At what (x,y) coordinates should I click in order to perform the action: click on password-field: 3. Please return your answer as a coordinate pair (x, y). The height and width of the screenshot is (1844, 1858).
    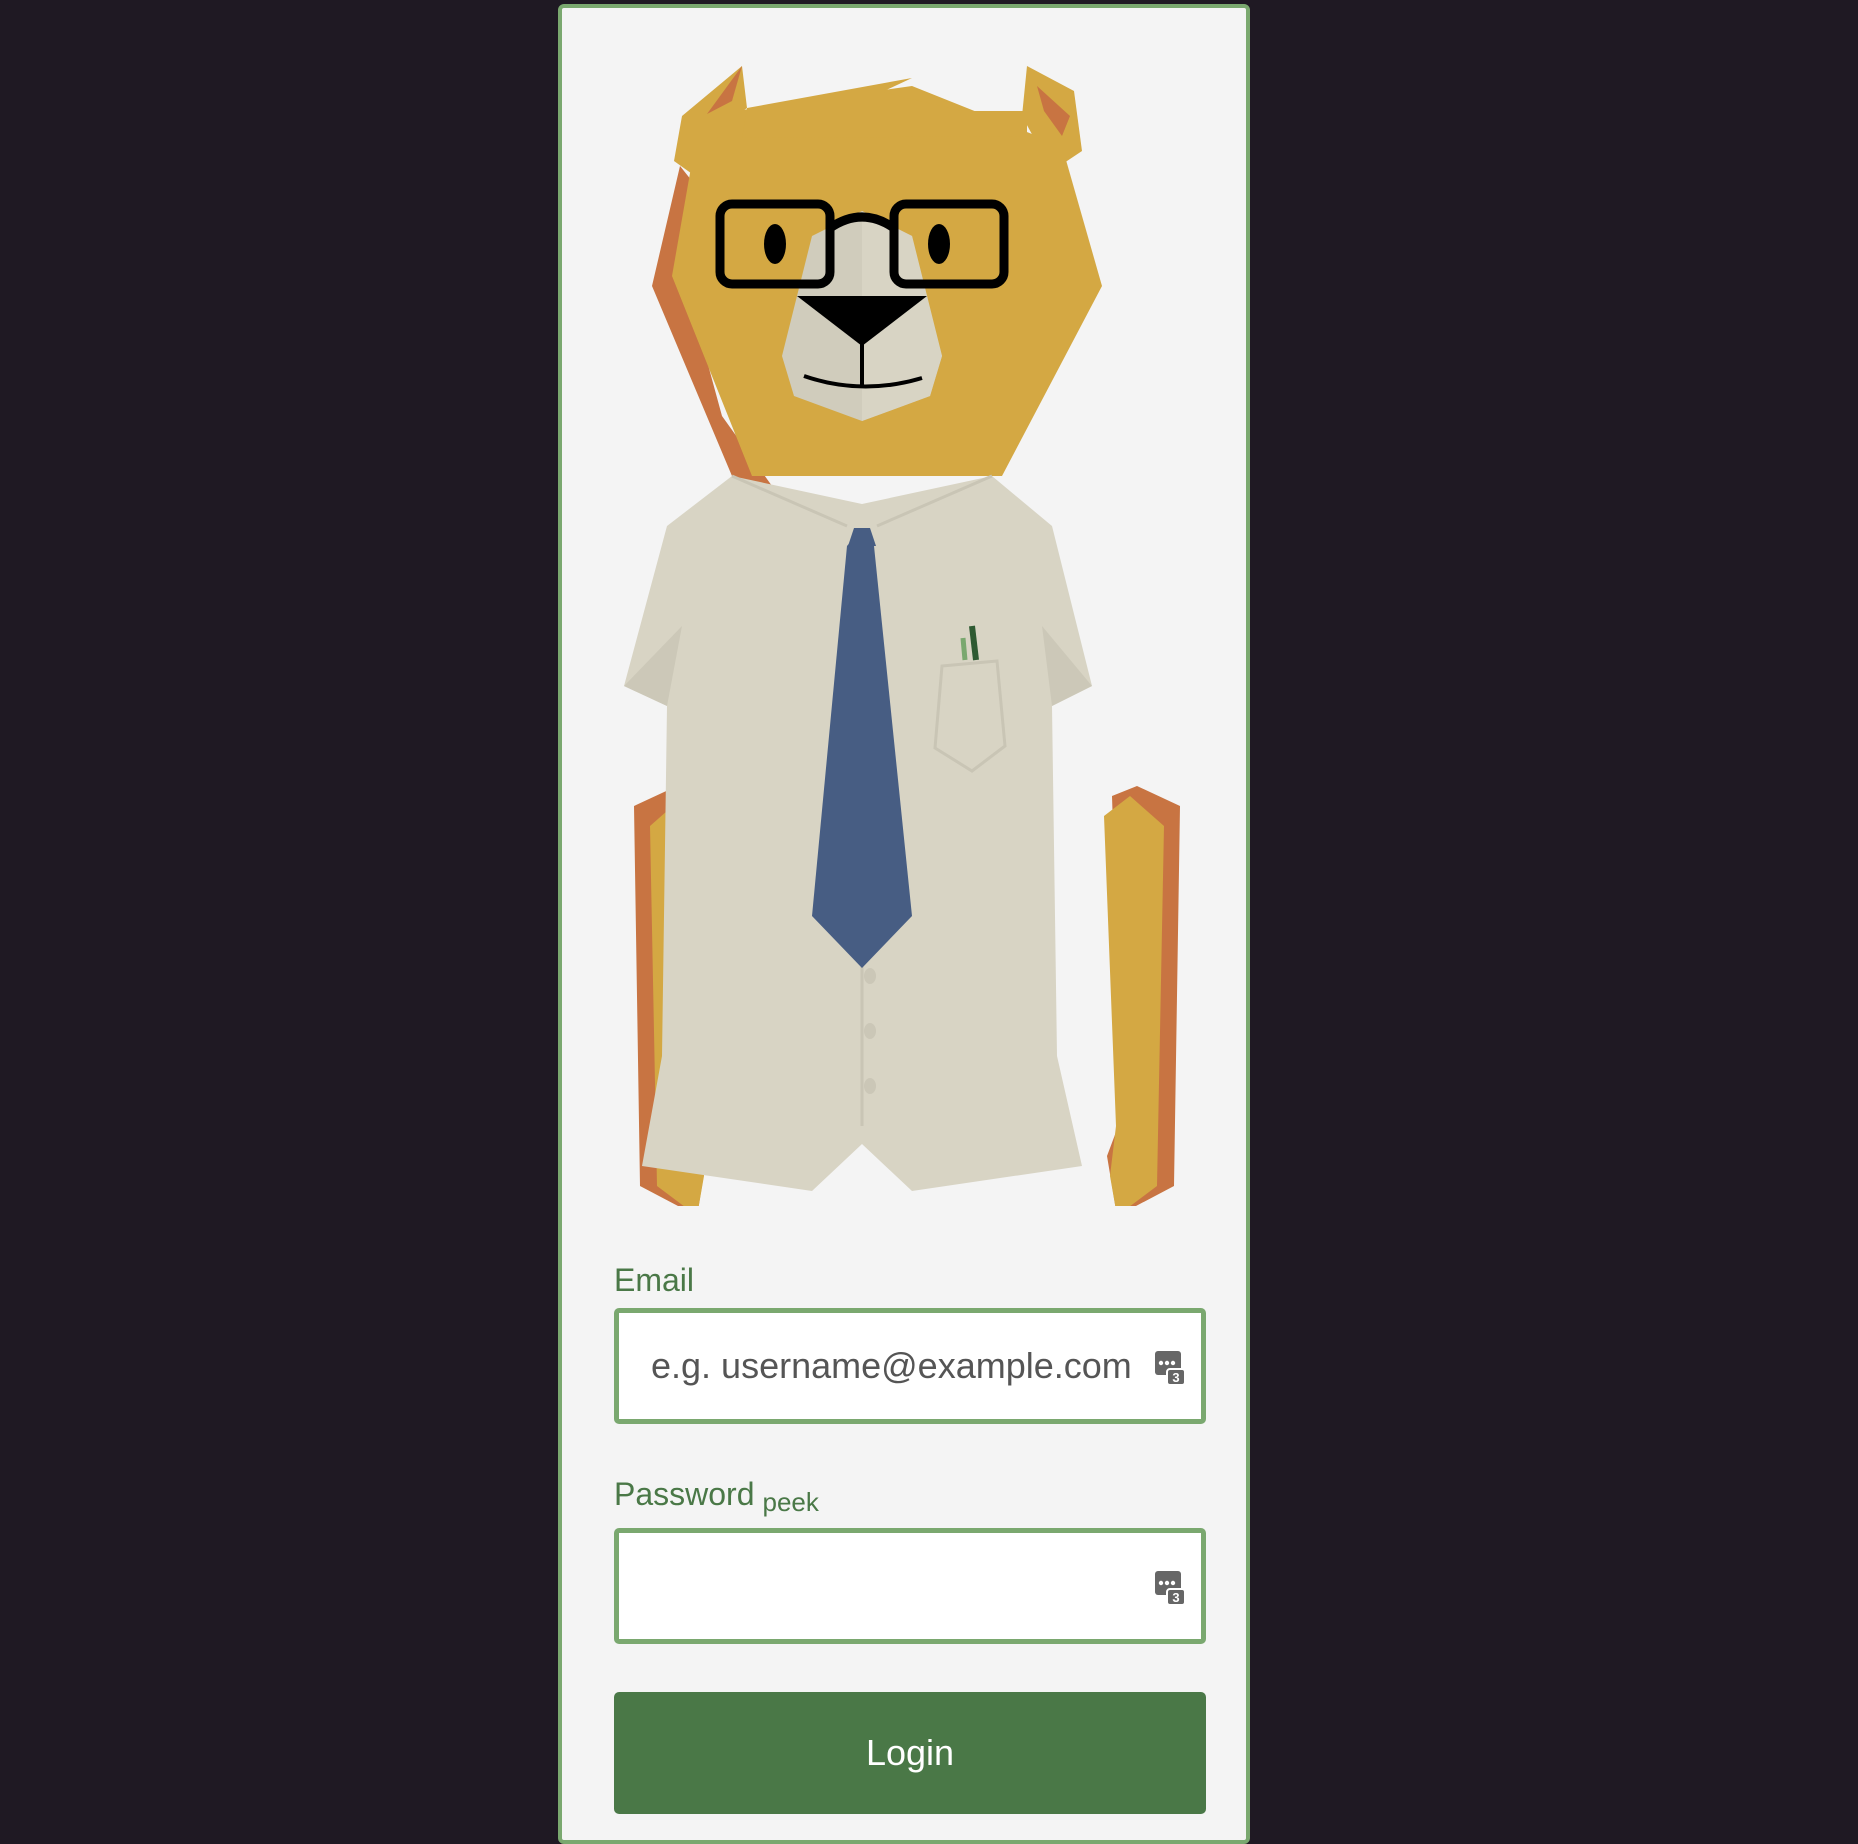
    Looking at the image, I should click on (910, 1586).